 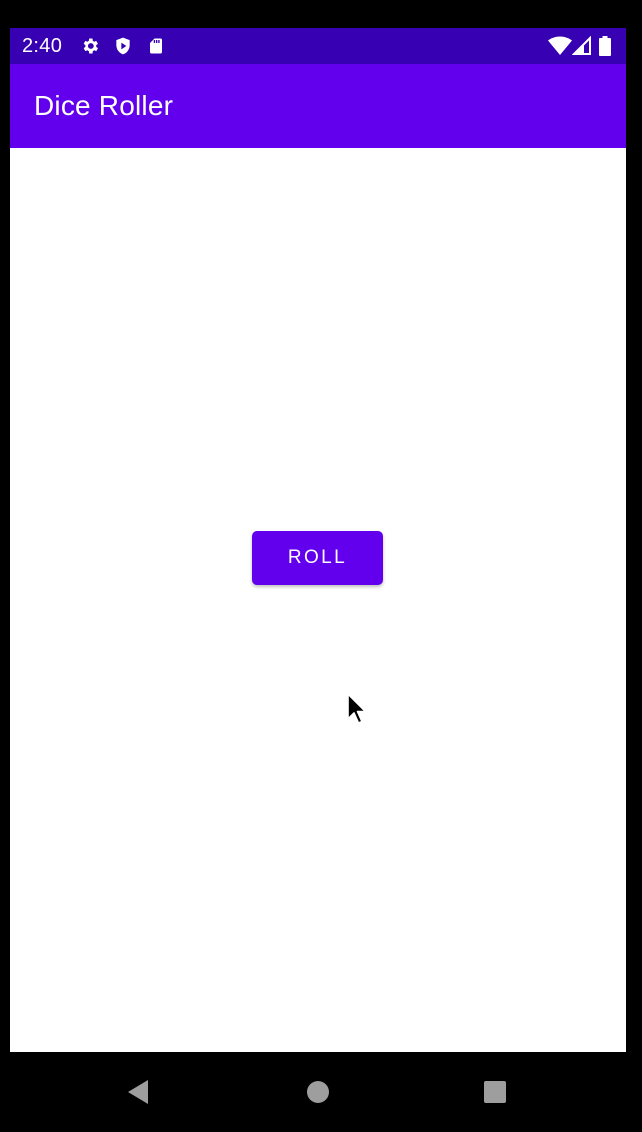 I want to click on back-icon, so click(x=138, y=1092).